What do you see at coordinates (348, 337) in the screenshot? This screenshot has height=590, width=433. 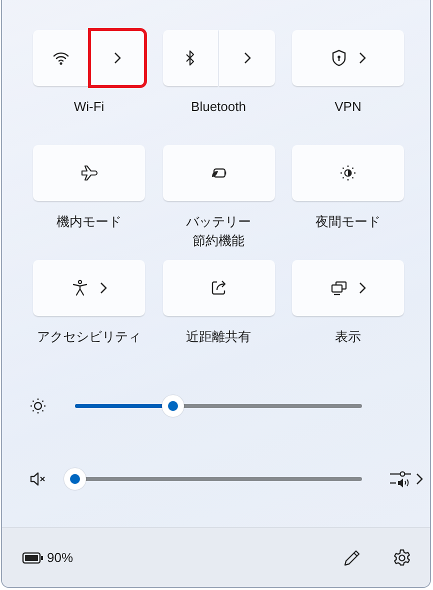 I see `tile-label: 表示` at bounding box center [348, 337].